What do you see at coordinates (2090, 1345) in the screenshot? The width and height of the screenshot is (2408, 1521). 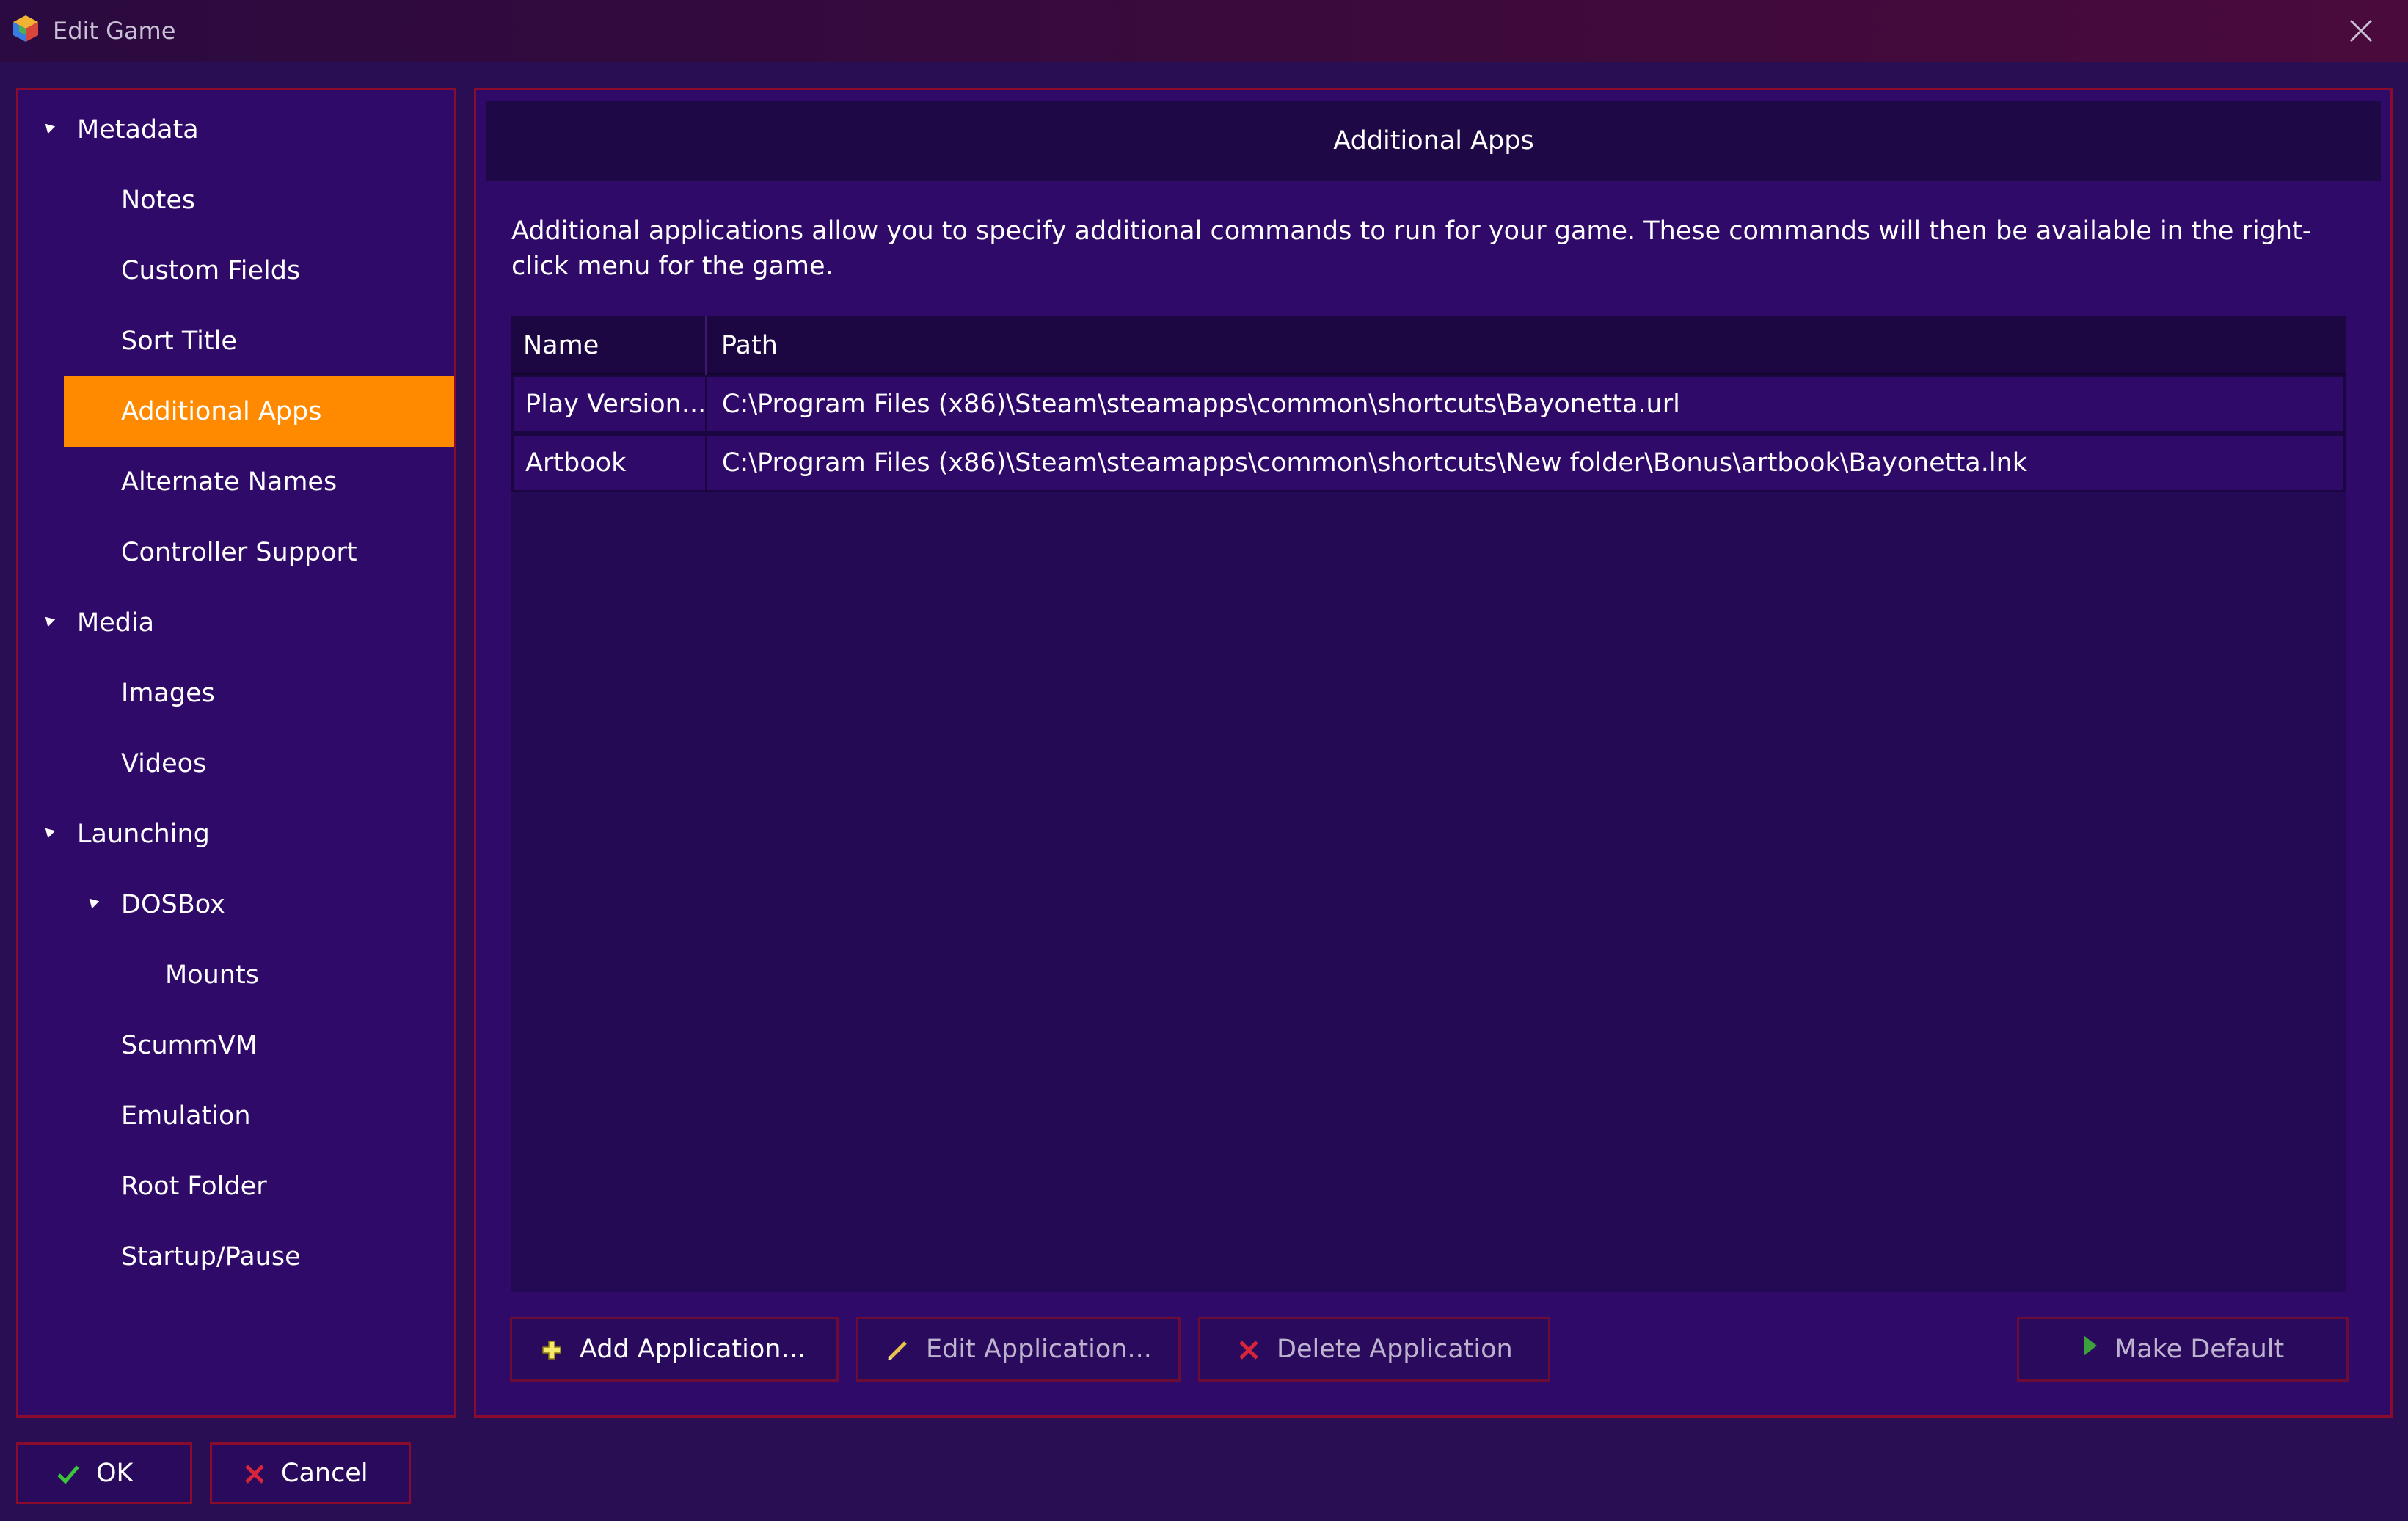 I see `play-arrow-icon` at bounding box center [2090, 1345].